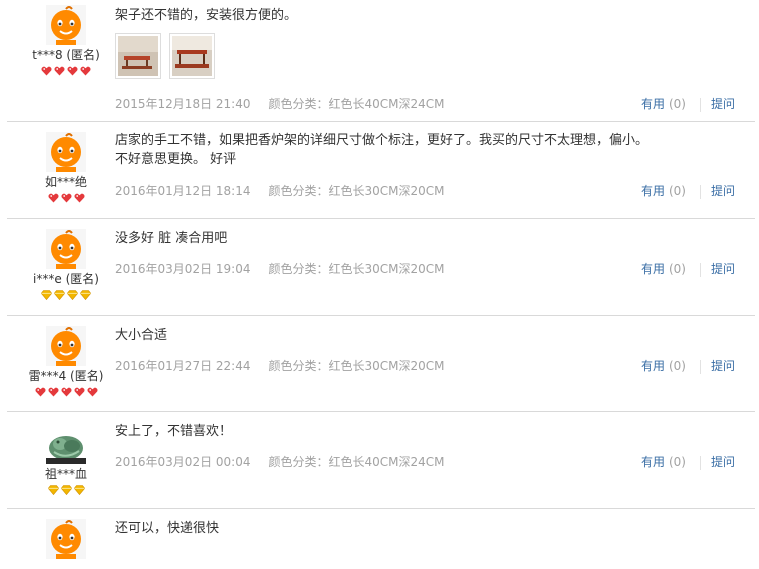 The image size is (759, 569). Describe the element at coordinates (65, 182) in the screenshot. I see `reviewer-name: 如***绝` at that location.